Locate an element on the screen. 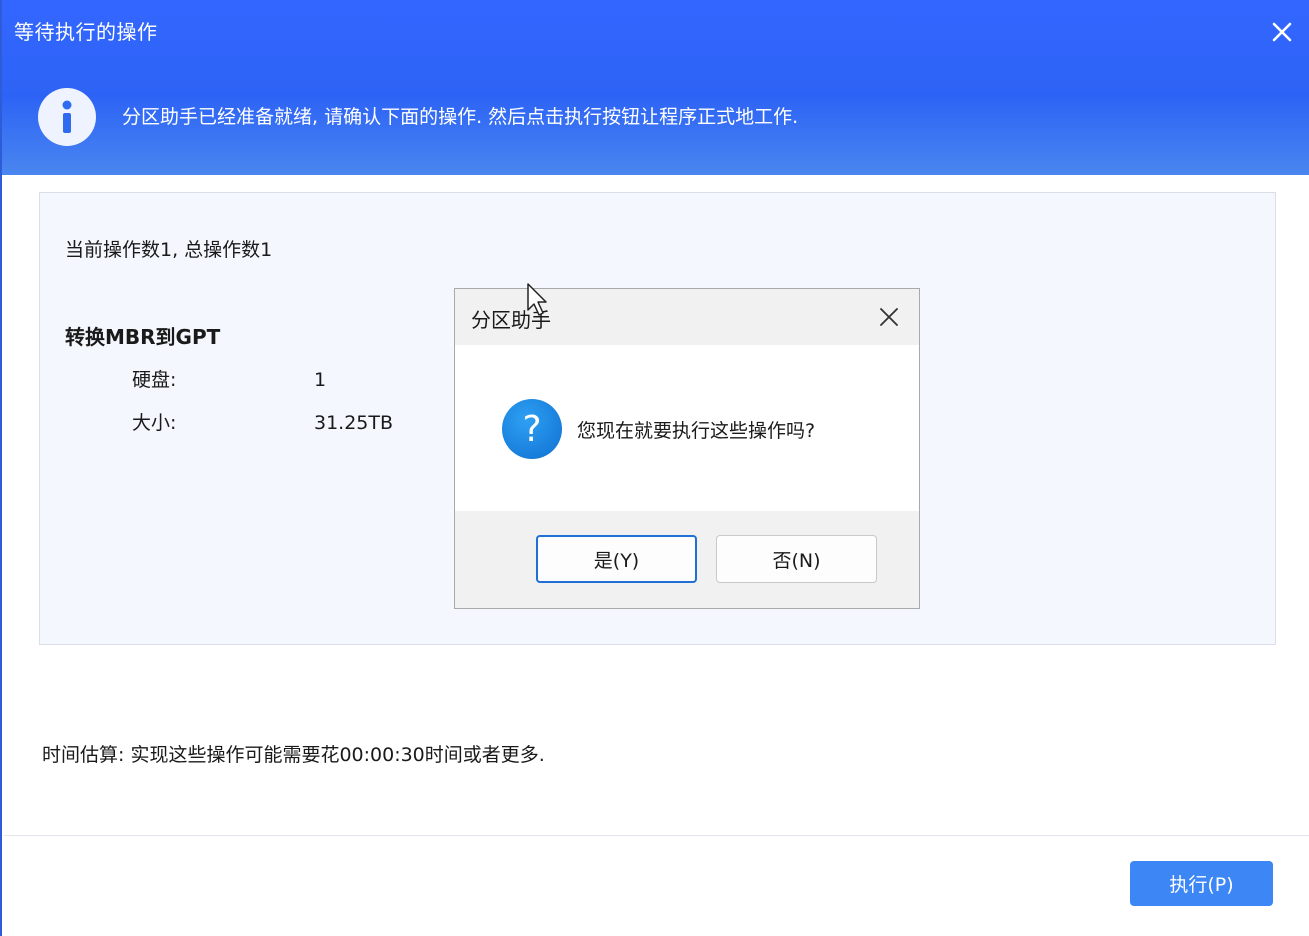  operation-count: 当前操作数1, 总操作数1 is located at coordinates (169, 250).